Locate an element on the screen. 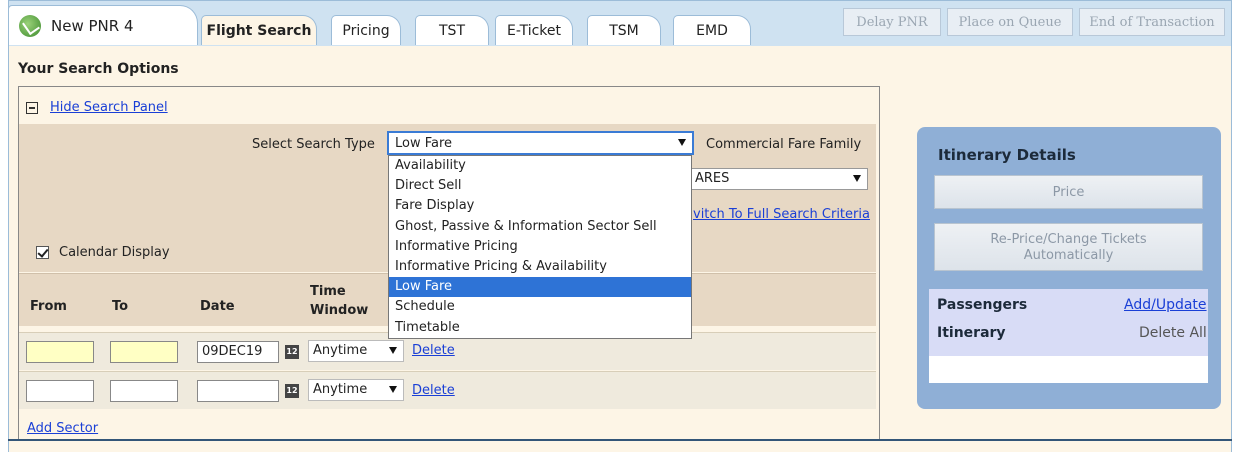 The image size is (1240, 452). calendar-display-row: Calendar Display is located at coordinates (103, 252).